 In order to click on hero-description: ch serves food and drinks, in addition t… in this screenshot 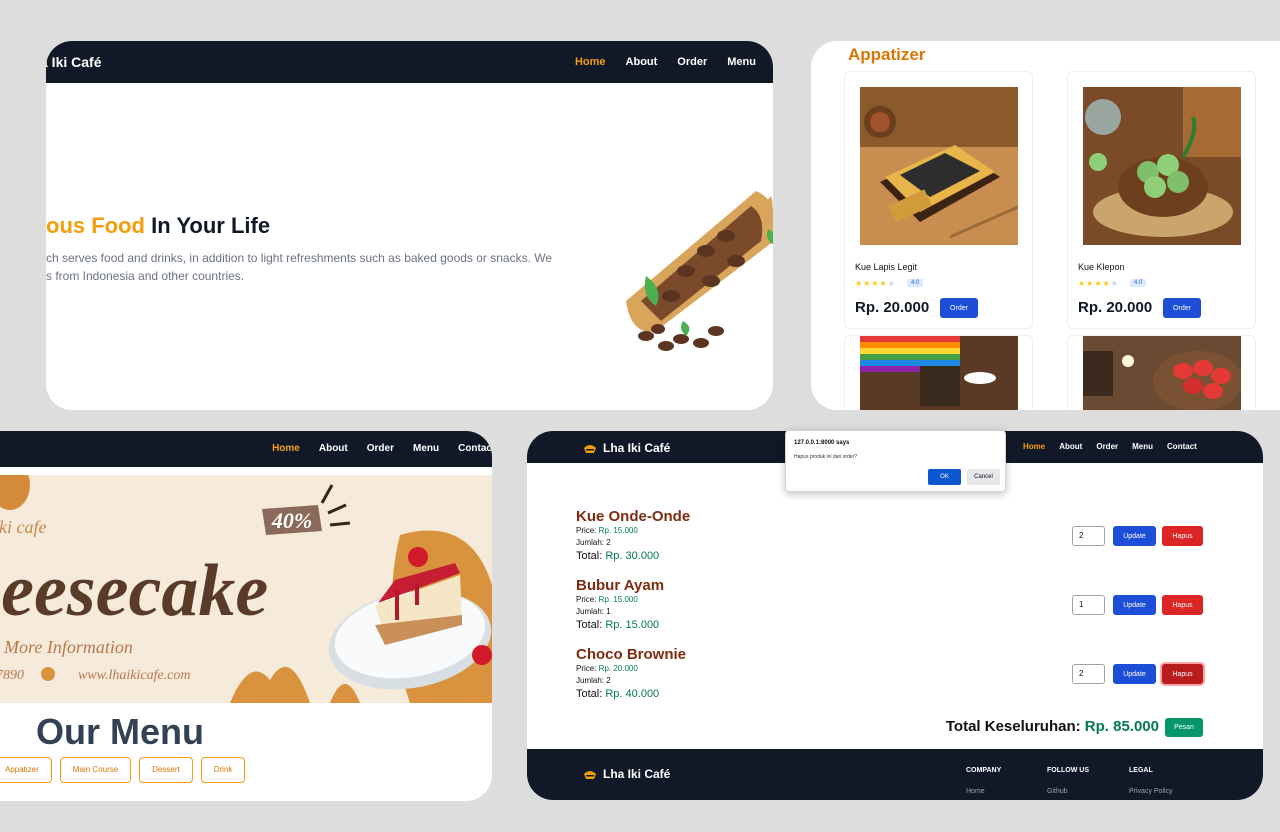, I will do `click(306, 267)`.